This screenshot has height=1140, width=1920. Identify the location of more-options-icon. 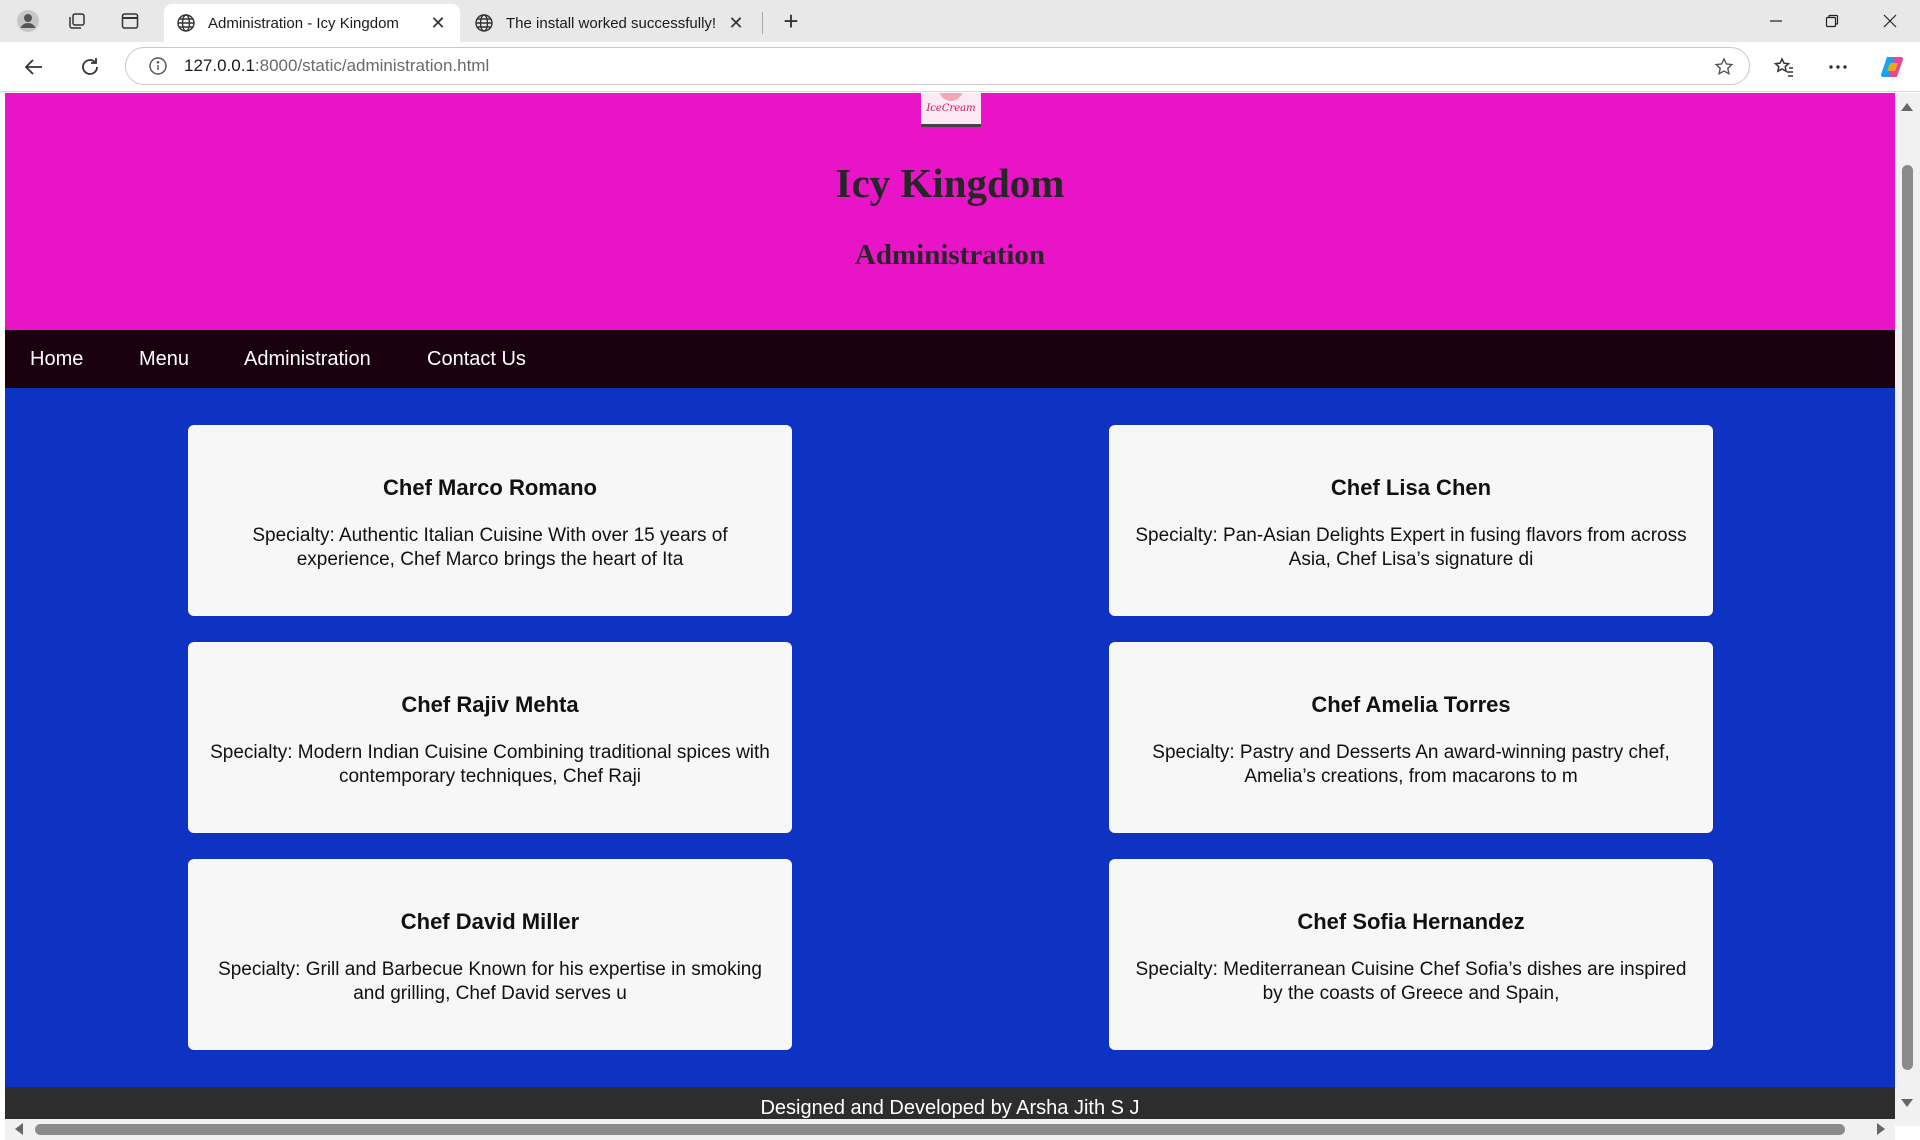
(1838, 67).